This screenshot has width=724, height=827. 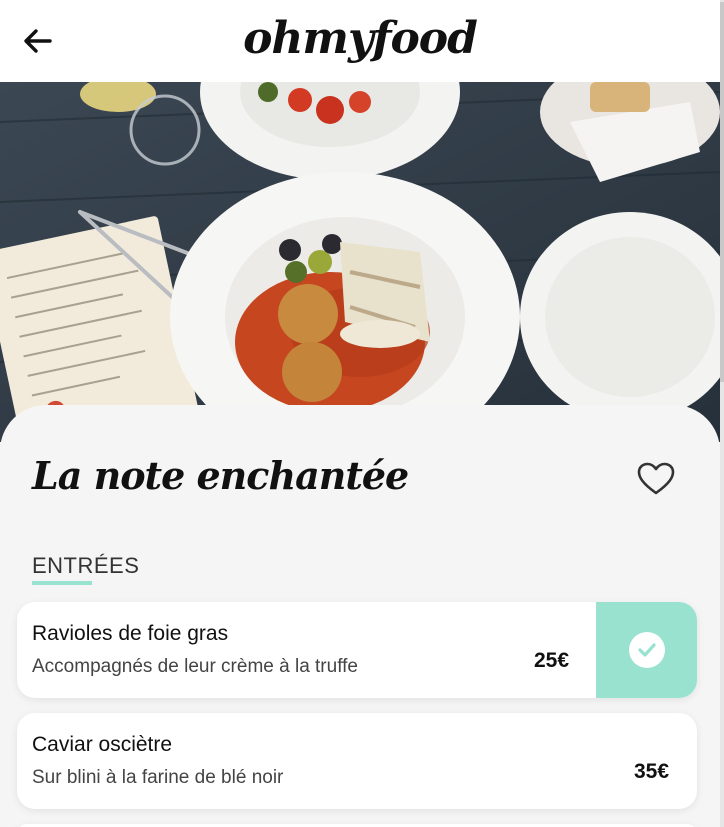 I want to click on check-circle-icon, so click(x=646, y=650).